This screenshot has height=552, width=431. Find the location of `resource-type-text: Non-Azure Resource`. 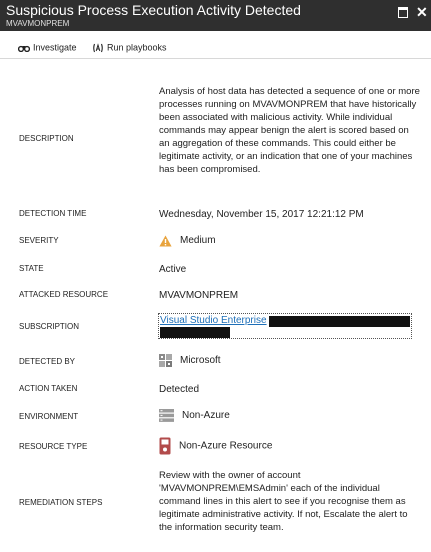

resource-type-text: Non-Azure Resource is located at coordinates (226, 446).